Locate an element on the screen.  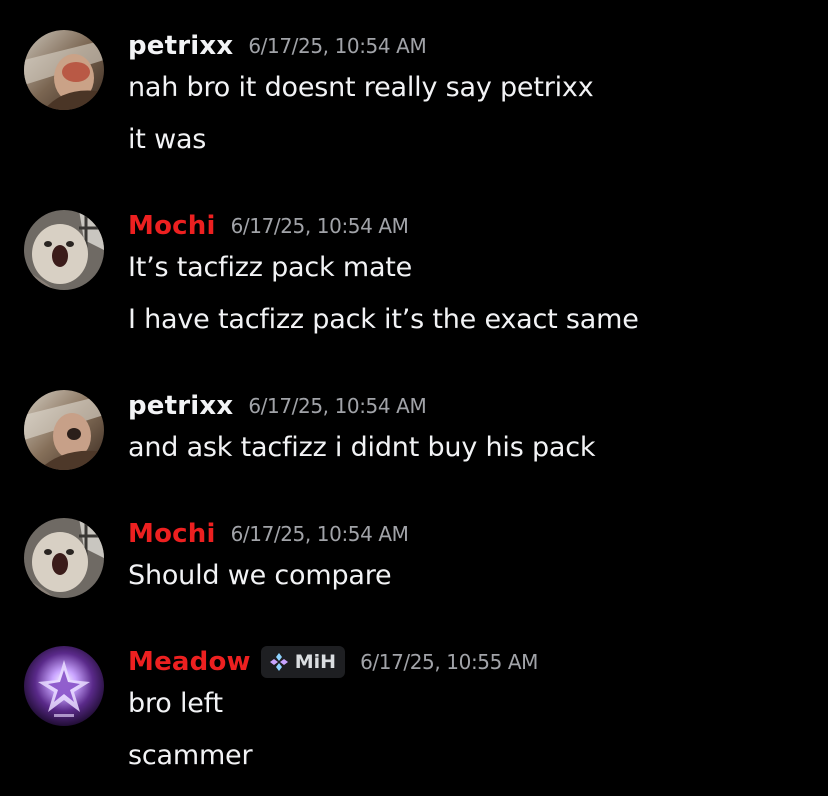
message-header: Meadow MiH 6/17/25, 10:55 AM is located at coordinates (333, 662).